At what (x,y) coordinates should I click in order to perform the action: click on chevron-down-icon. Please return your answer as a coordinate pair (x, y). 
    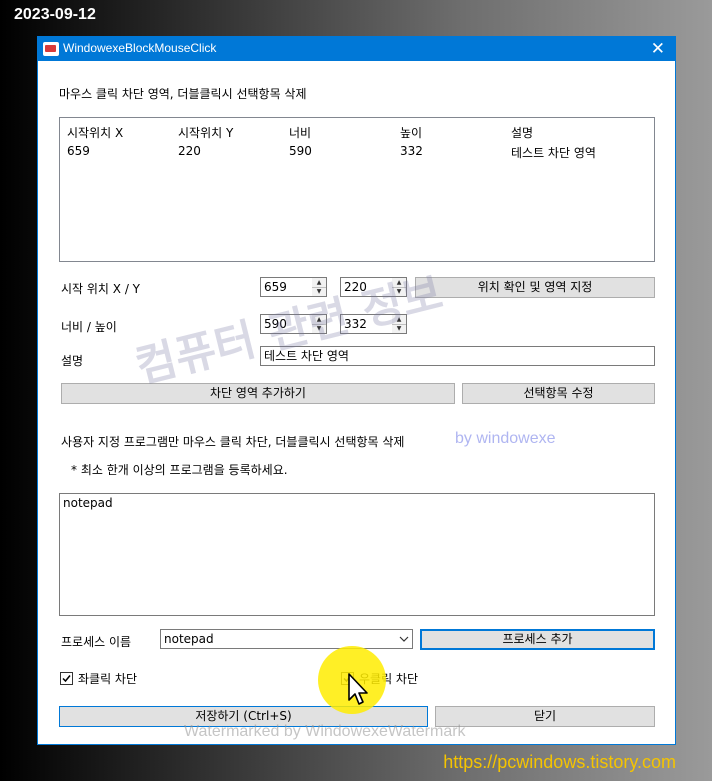
    Looking at the image, I should click on (404, 639).